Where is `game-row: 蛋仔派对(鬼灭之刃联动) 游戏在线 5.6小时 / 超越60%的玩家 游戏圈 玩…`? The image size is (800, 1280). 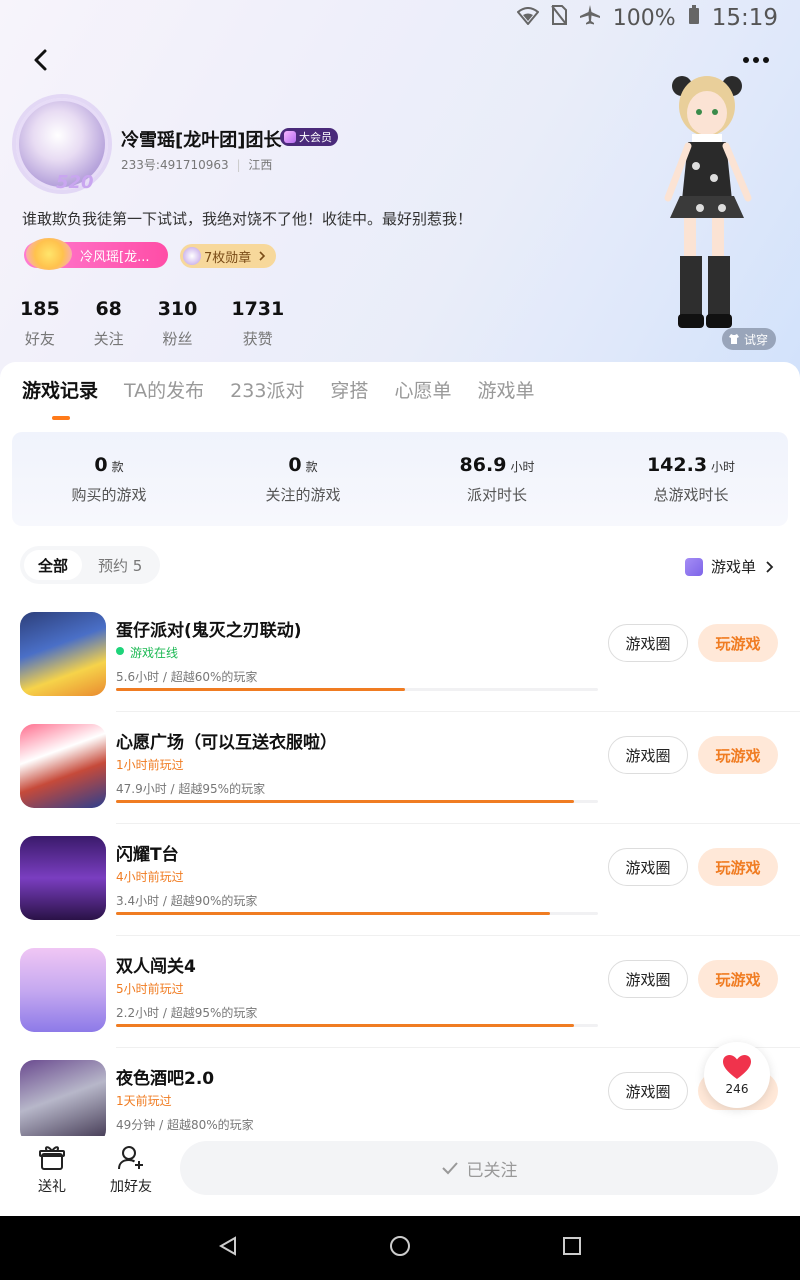 game-row: 蛋仔派对(鬼灭之刃联动) 游戏在线 5.6小时 / 超越60%的玩家 游戏圈 玩… is located at coordinates (400, 656).